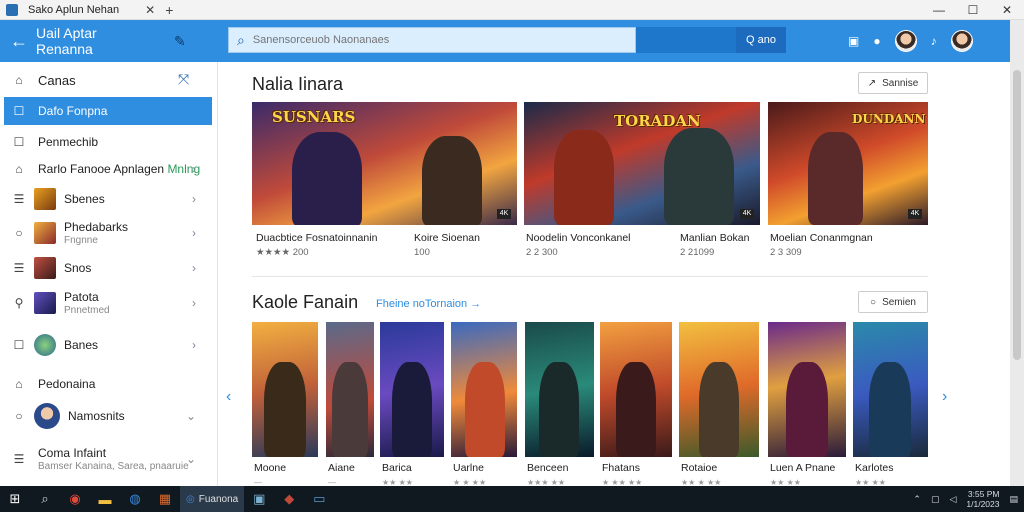  I want to click on taskbar-active-app: ◎ Fuanona, so click(212, 499).